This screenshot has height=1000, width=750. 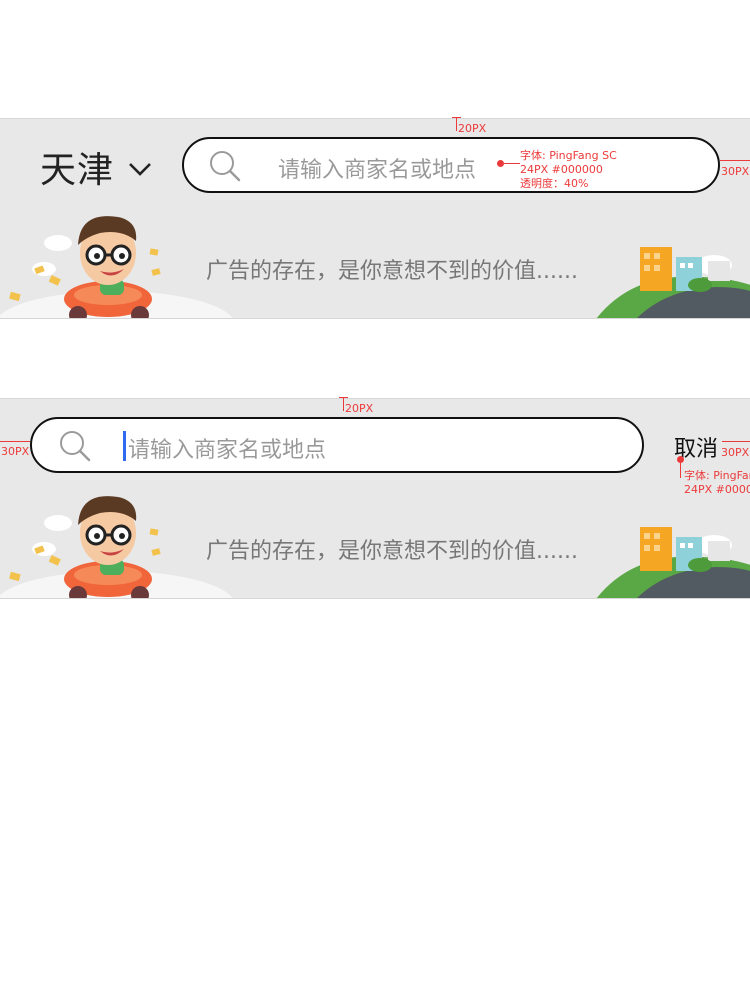 What do you see at coordinates (337, 445) in the screenshot?
I see `search-input-active: 请输入商家名或地点` at bounding box center [337, 445].